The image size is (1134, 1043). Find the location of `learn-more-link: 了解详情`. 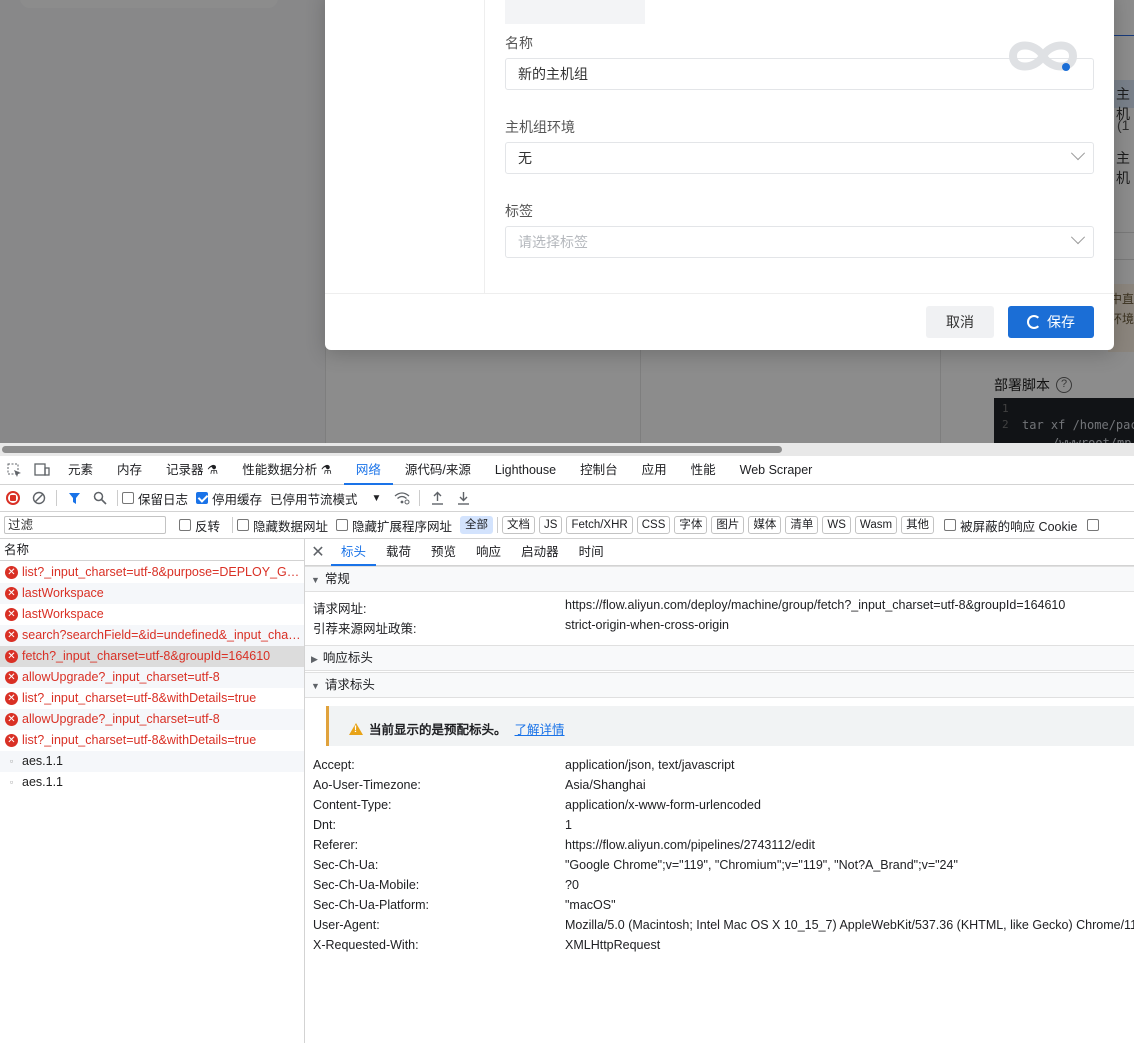

learn-more-link: 了解详情 is located at coordinates (540, 728).